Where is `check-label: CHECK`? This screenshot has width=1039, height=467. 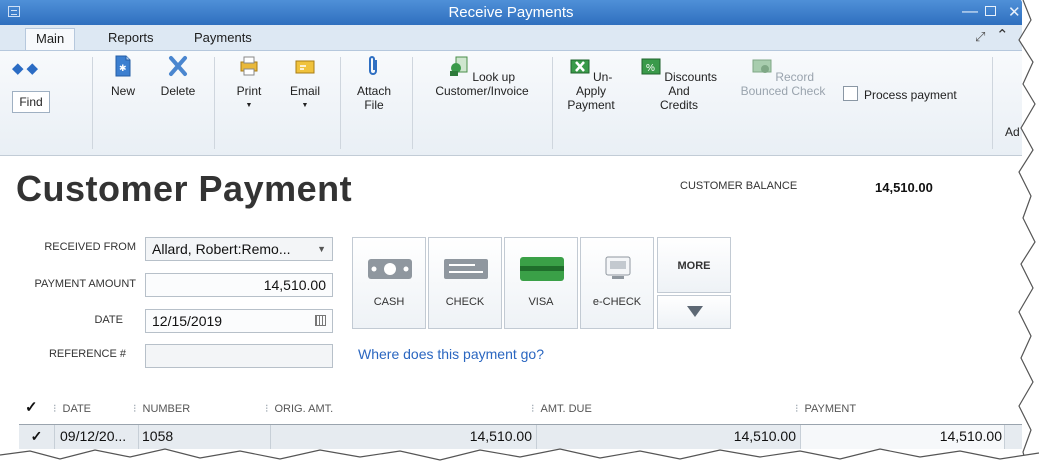
check-label: CHECK is located at coordinates (465, 302).